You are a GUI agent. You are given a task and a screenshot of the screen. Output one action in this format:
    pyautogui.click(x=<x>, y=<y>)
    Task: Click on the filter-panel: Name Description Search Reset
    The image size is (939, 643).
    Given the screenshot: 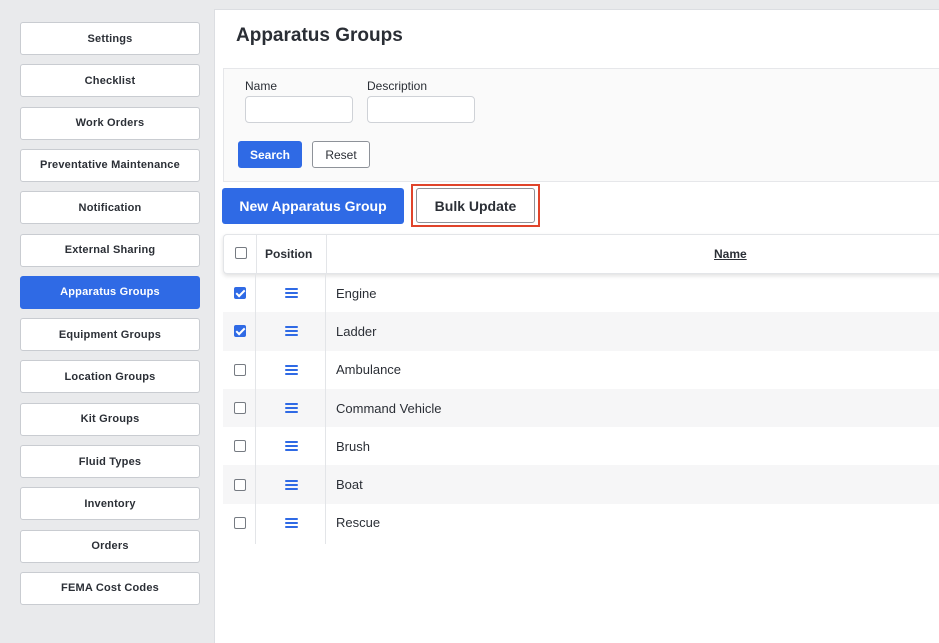 What is the action you would take?
    pyautogui.click(x=581, y=125)
    